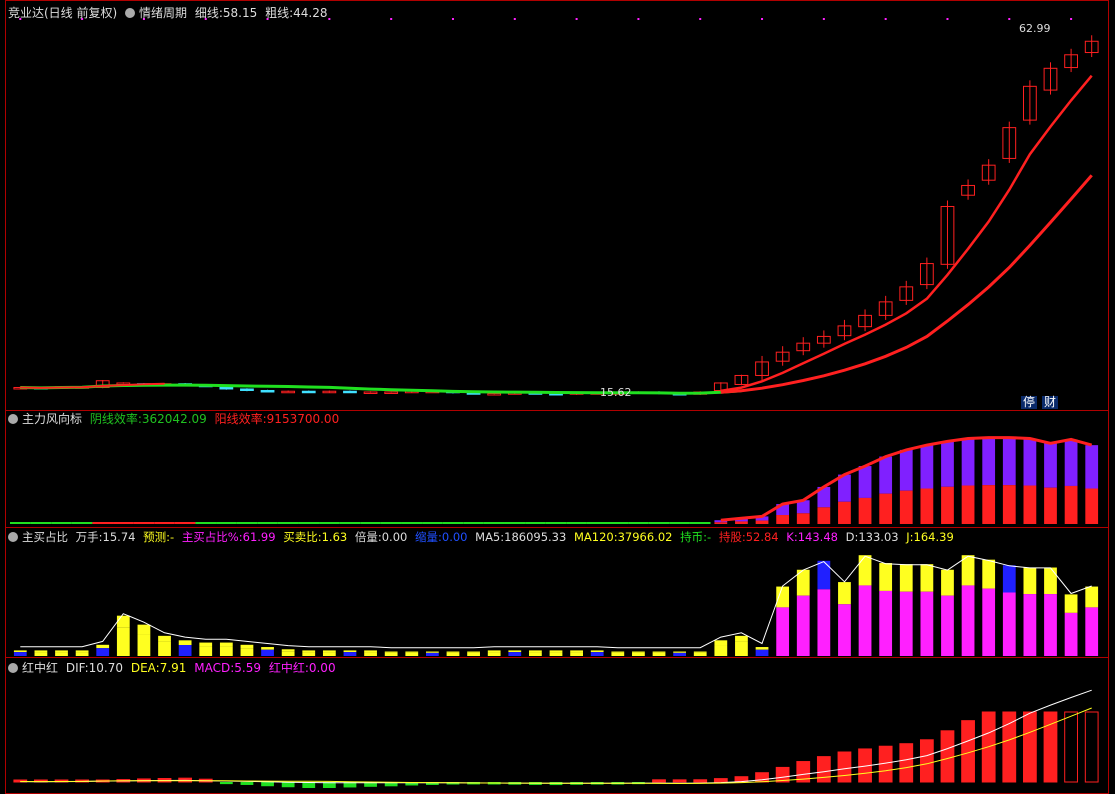  I want to click on flow-settings-icon, so click(13, 419).